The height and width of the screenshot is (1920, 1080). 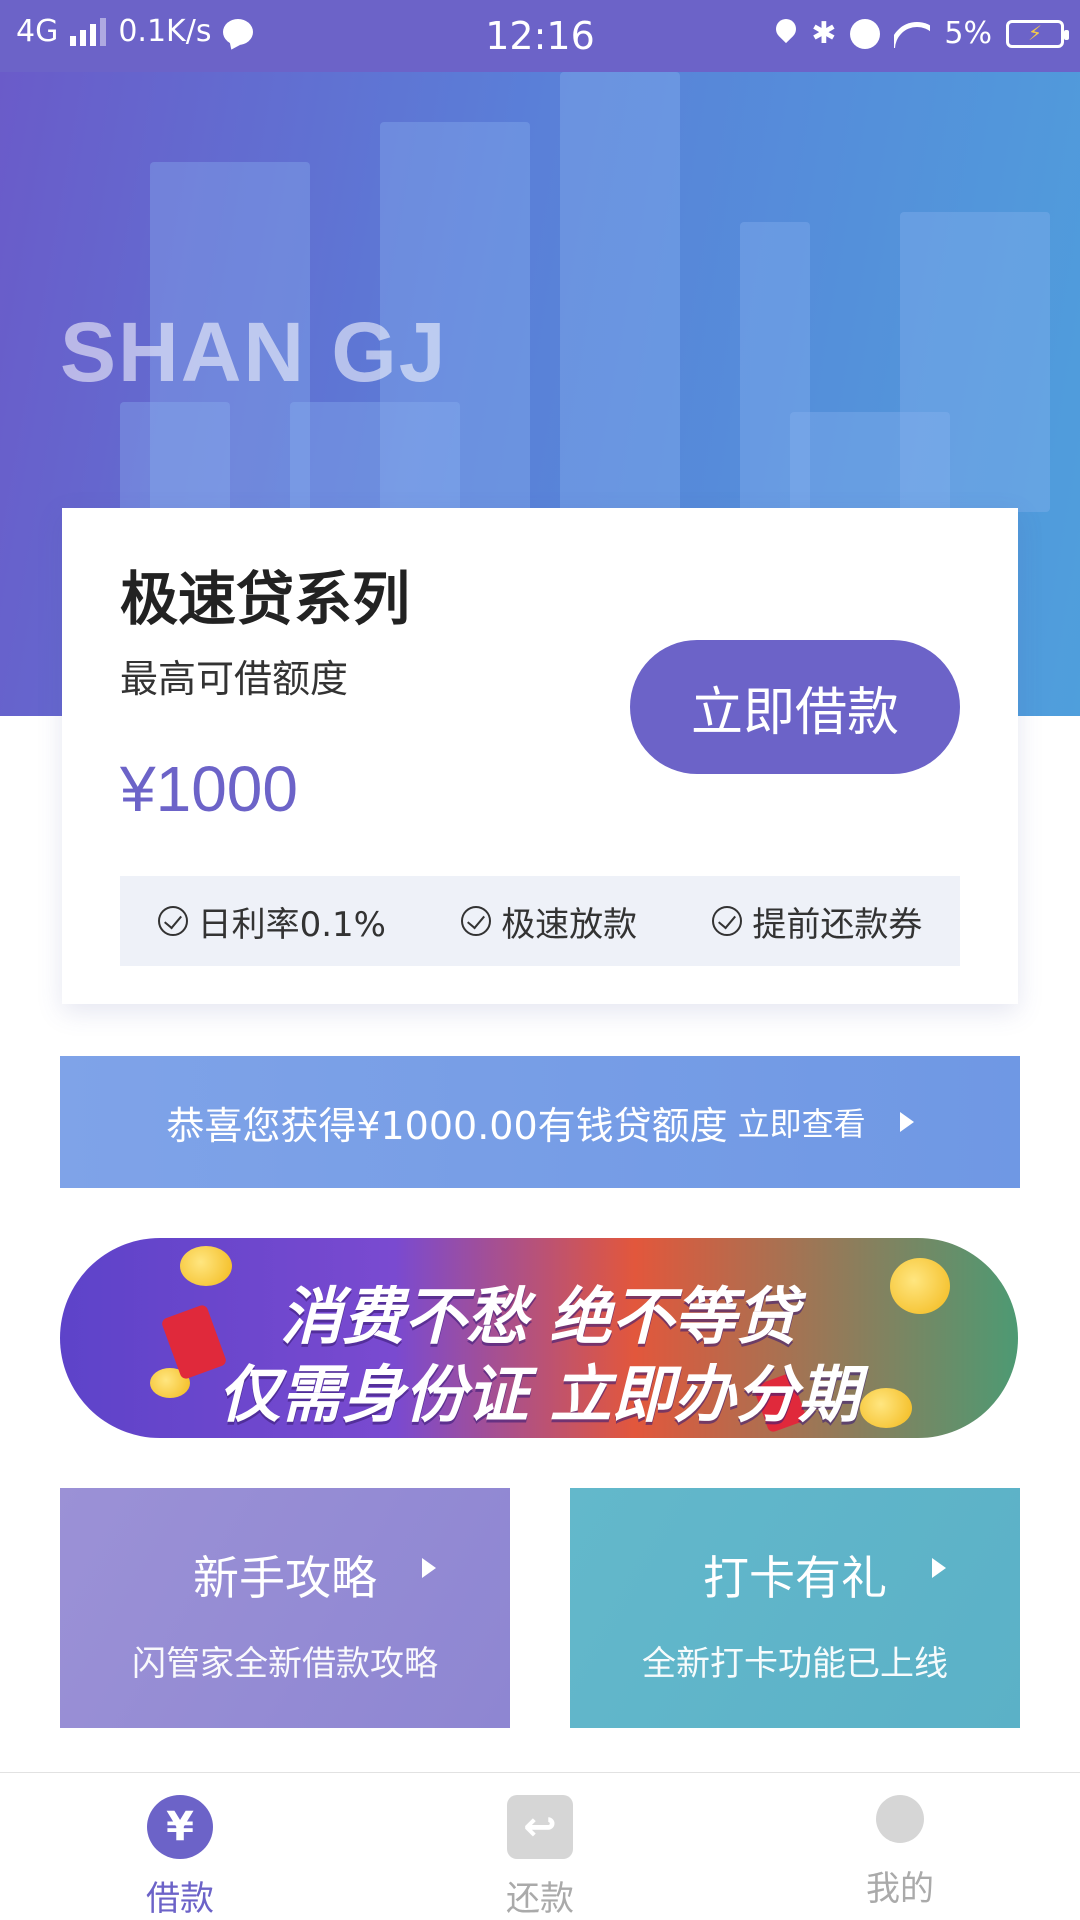 I want to click on view-now-link: 立即查看, so click(x=802, y=1122).